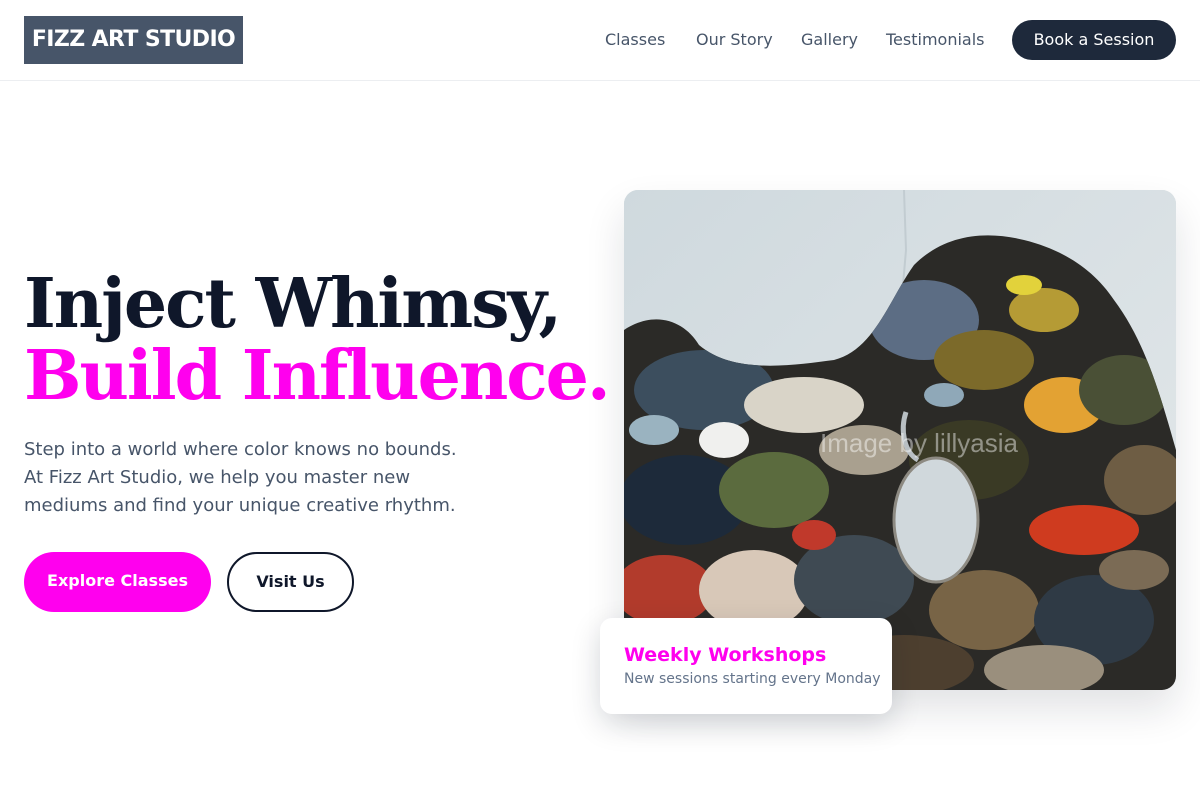 Image resolution: width=1200 pixels, height=800 pixels. Describe the element at coordinates (133, 40) in the screenshot. I see `site-logo: FIZZ ART STUDIO` at that location.